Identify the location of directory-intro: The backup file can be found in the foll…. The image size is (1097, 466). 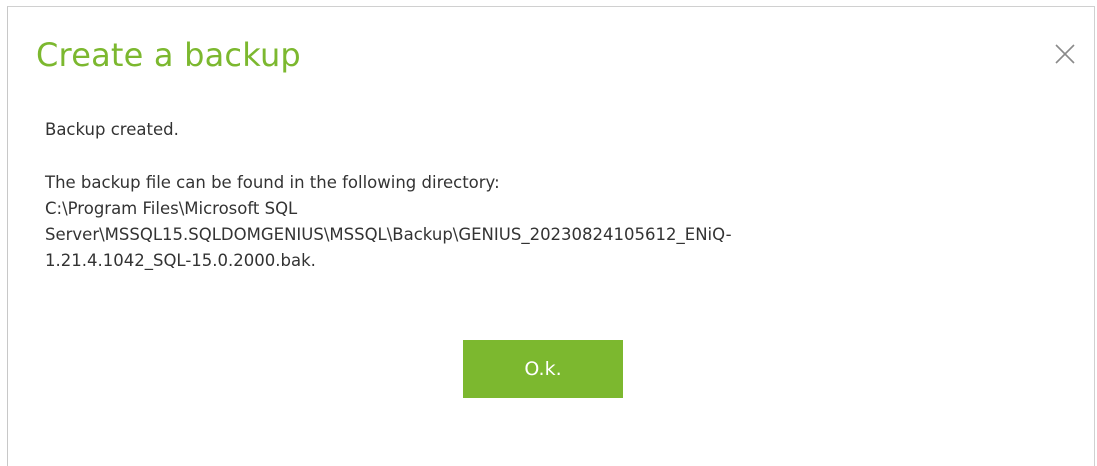
(272, 182).